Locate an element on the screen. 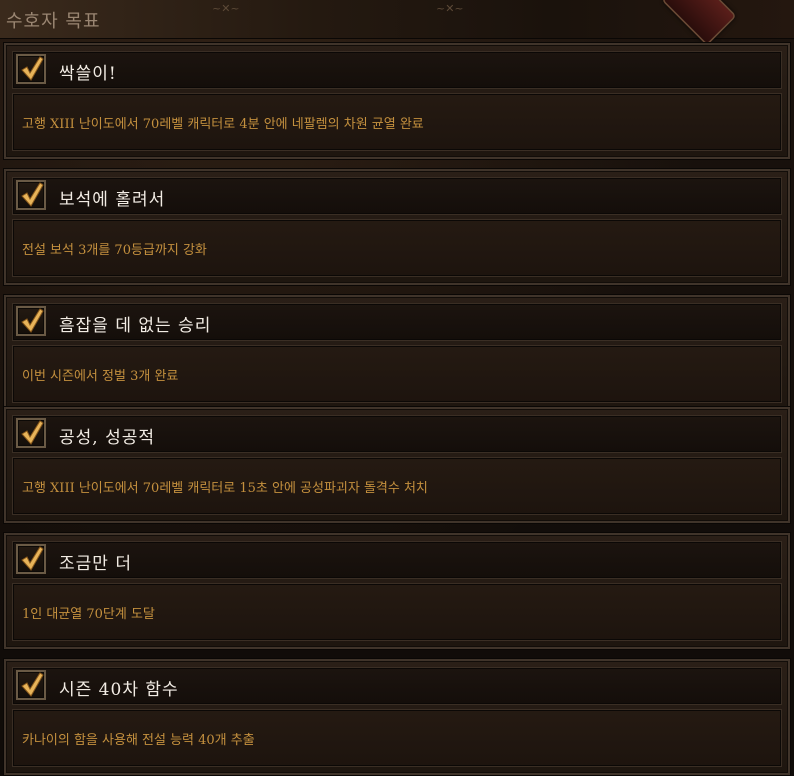 The height and width of the screenshot is (776, 794). achievement-title: 흠잡을 데 없는 승리 is located at coordinates (135, 326).